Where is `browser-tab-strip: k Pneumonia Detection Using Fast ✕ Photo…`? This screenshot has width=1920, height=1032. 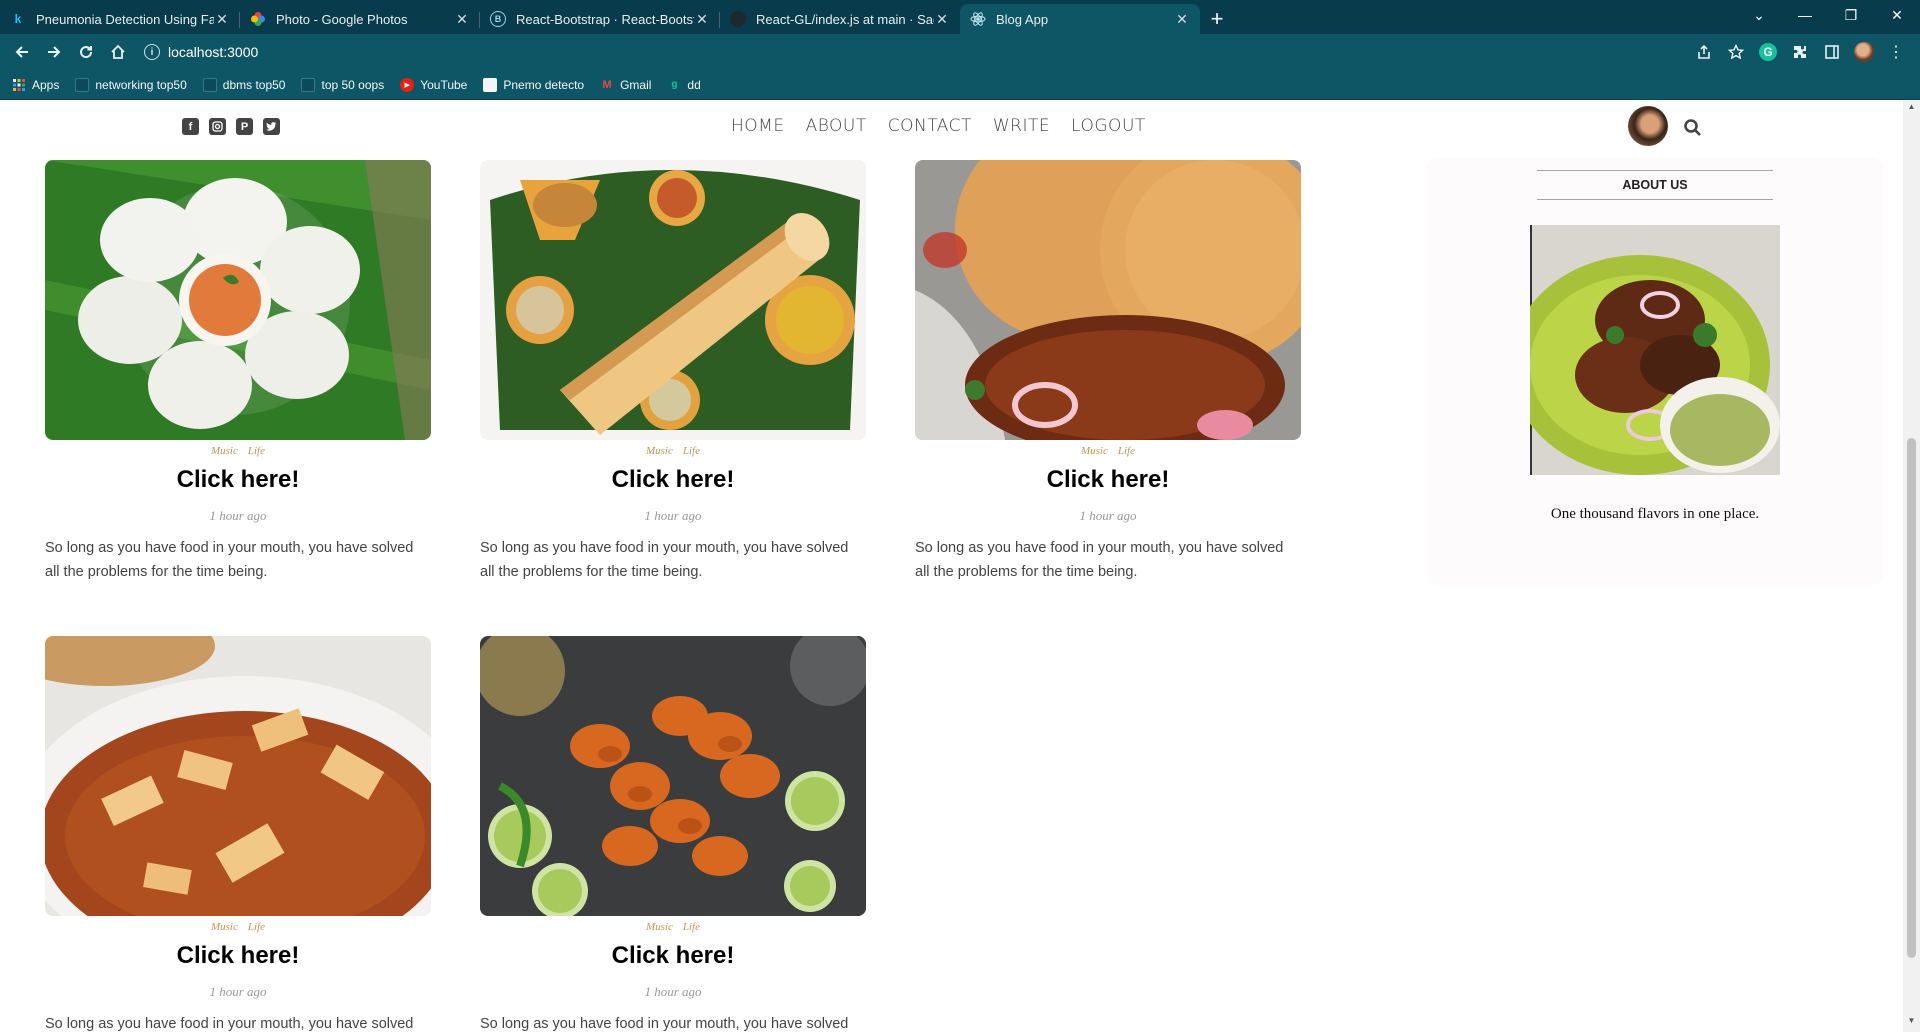 browser-tab-strip: k Pneumonia Detection Using Fast ✕ Photo… is located at coordinates (960, 17).